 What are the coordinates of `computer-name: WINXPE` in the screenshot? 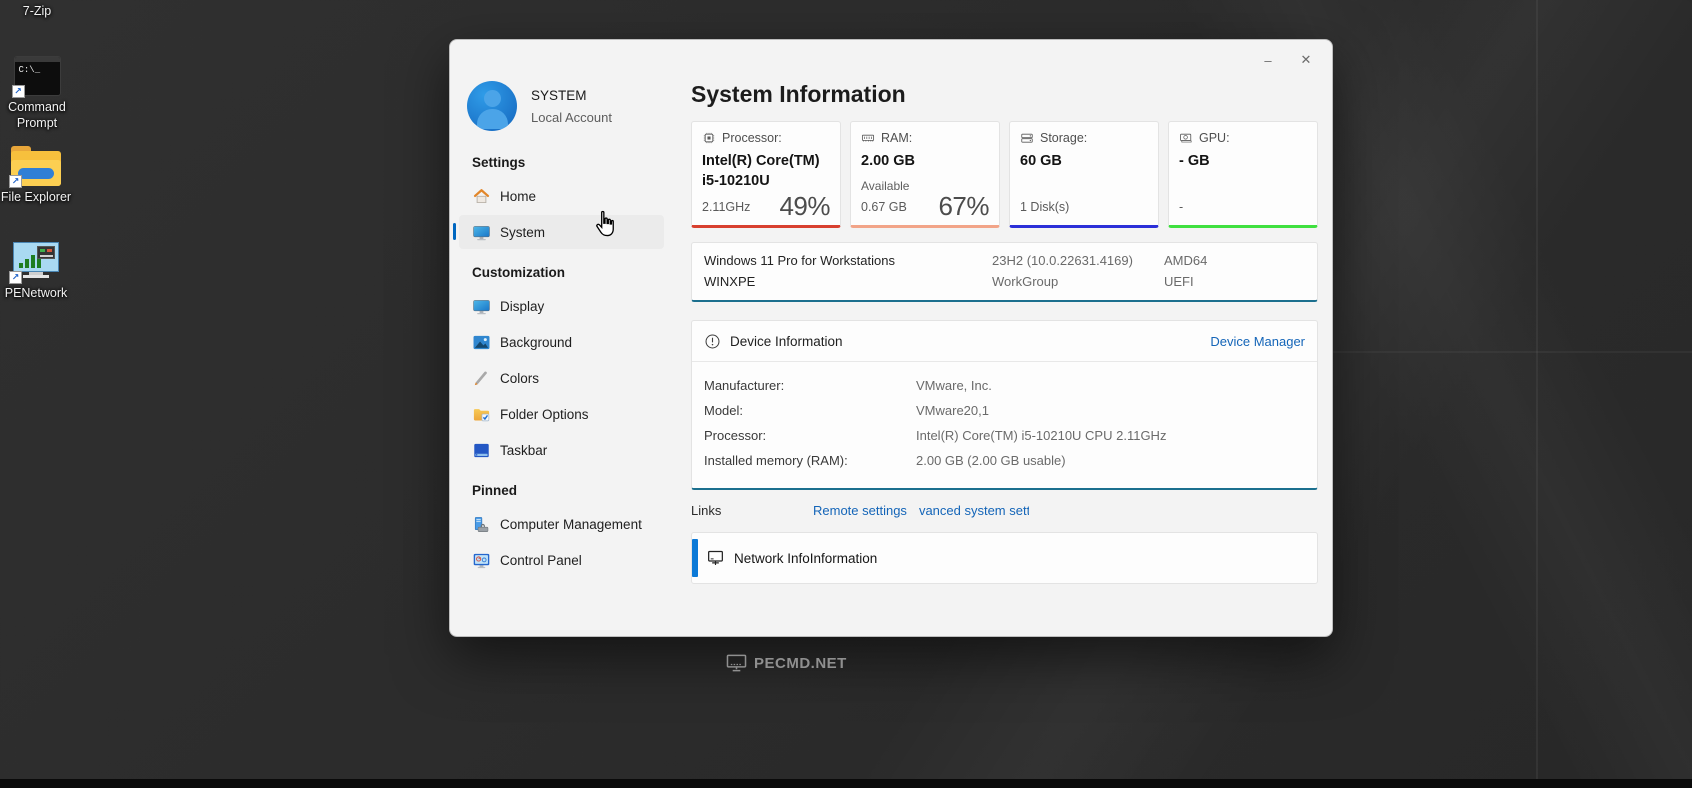 It's located at (730, 281).